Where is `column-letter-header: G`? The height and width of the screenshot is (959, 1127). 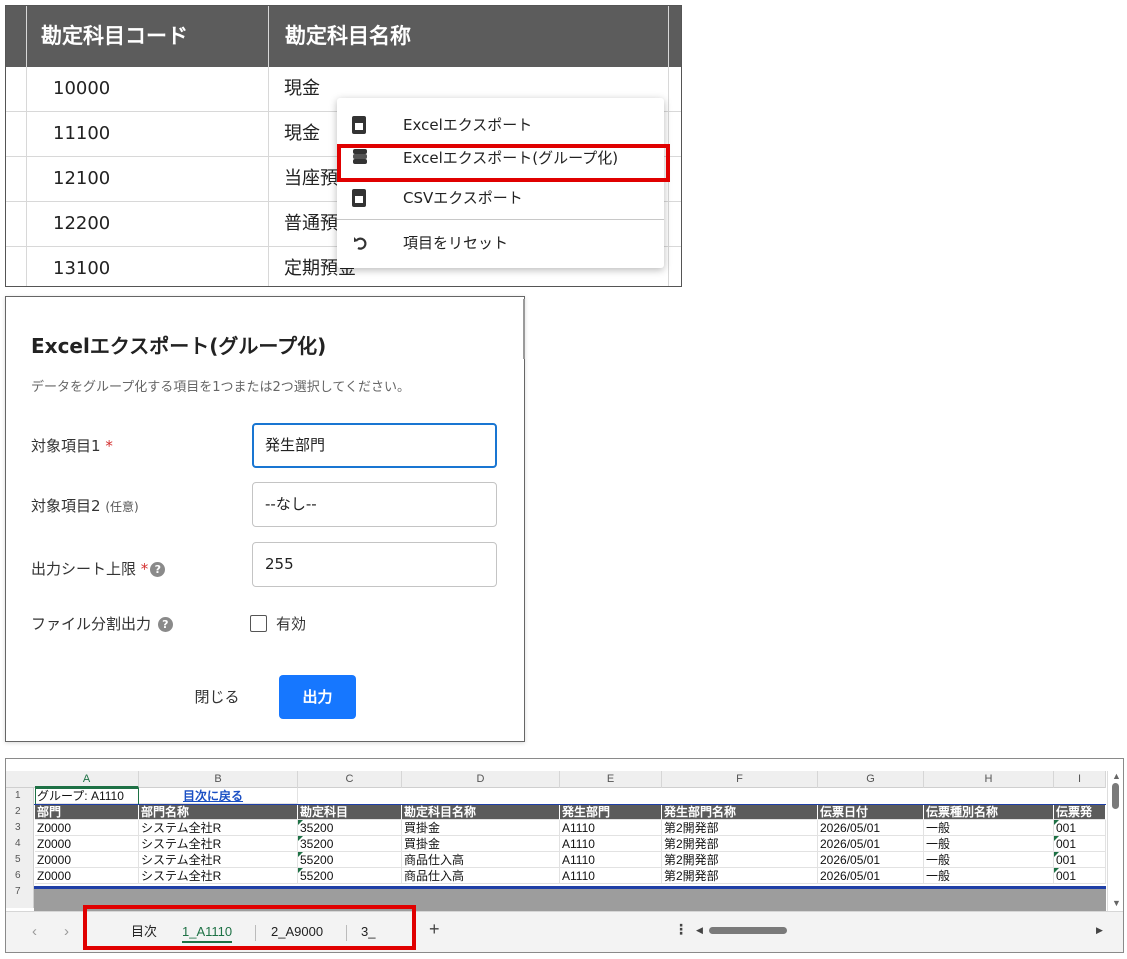
column-letter-header: G is located at coordinates (871, 779).